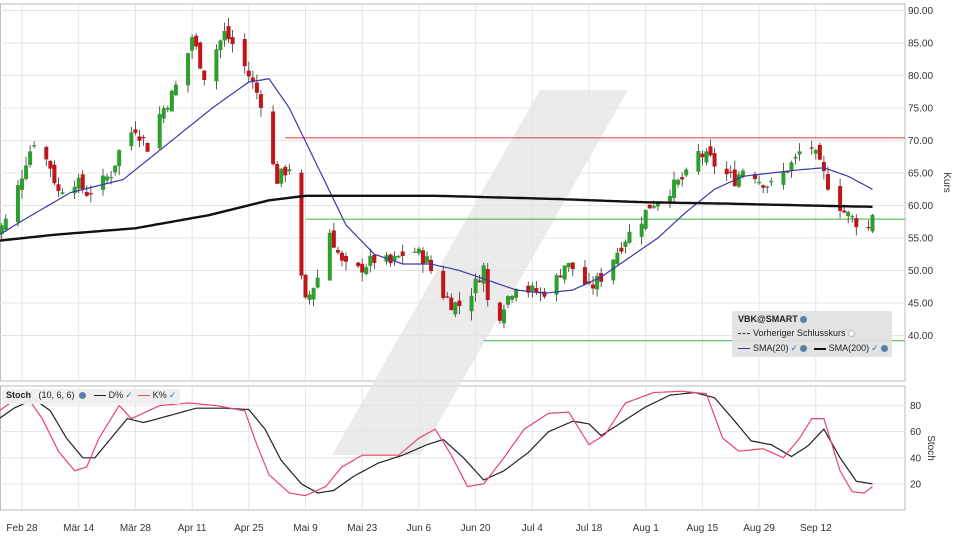 The image size is (960, 545). What do you see at coordinates (851, 334) in the screenshot?
I see `toggle-icon` at bounding box center [851, 334].